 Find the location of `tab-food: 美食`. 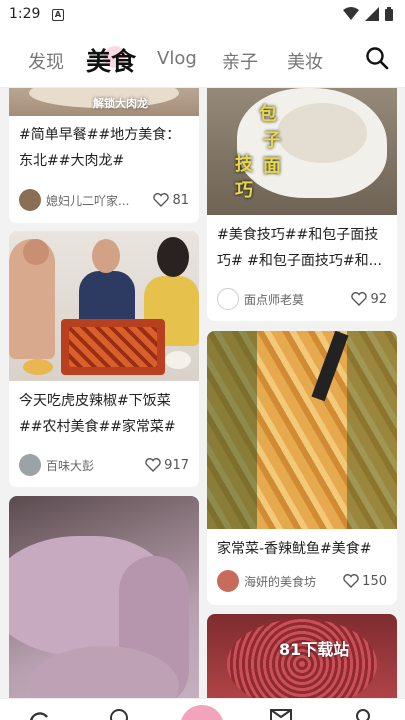

tab-food: 美食 is located at coordinates (111, 60).